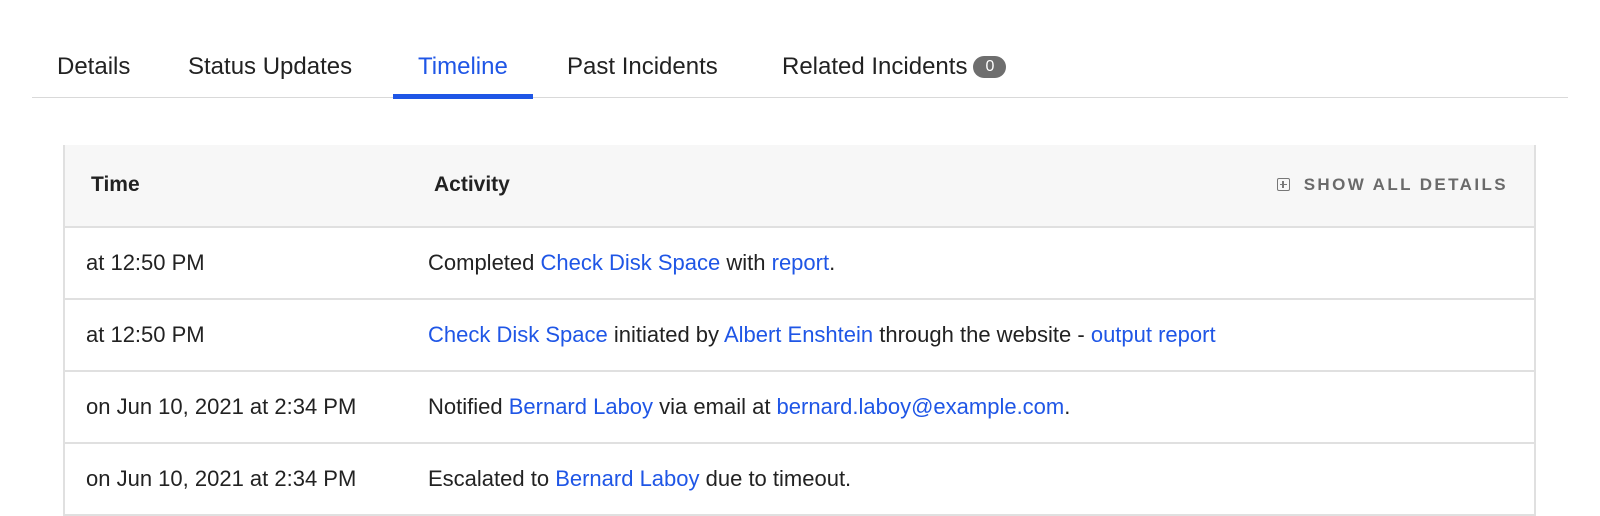 The image size is (1600, 516). What do you see at coordinates (1405, 184) in the screenshot?
I see `show-all-details-label: SHOW ALL DETAILS` at bounding box center [1405, 184].